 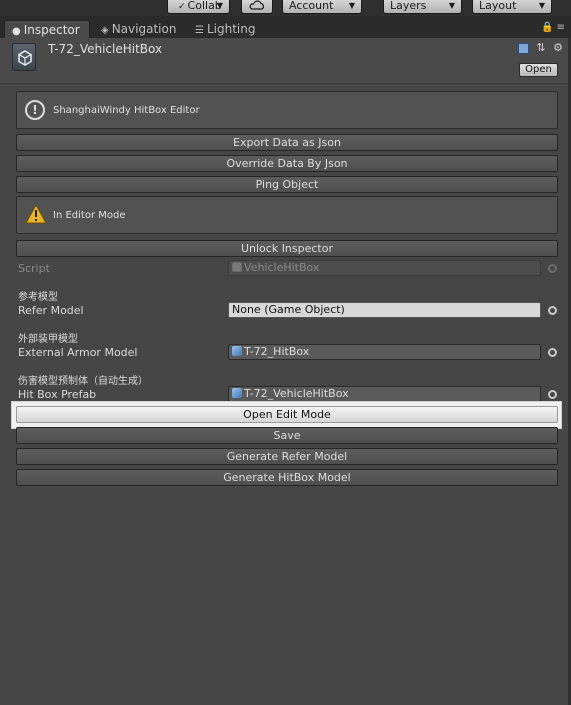 What do you see at coordinates (384, 268) in the screenshot?
I see `script-field: VehicleHitBox` at bounding box center [384, 268].